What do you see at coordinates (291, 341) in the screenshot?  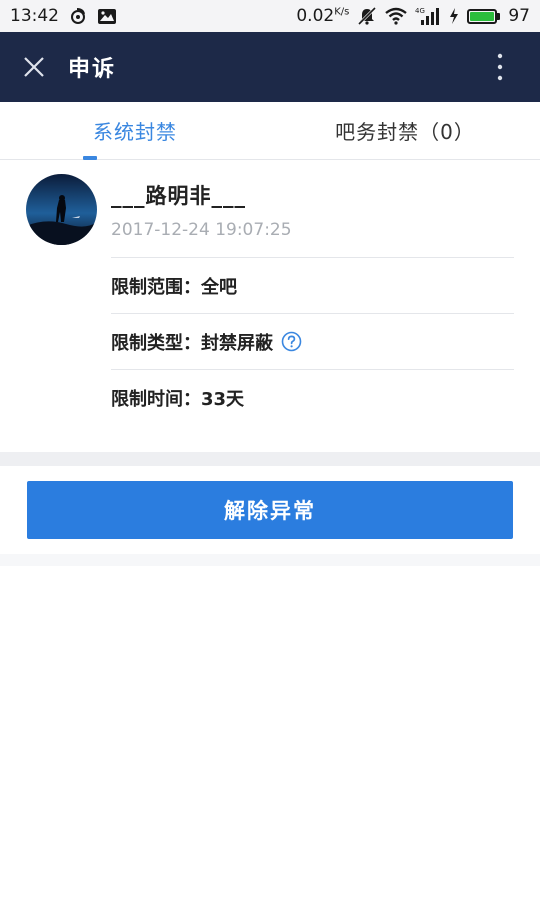 I see `help-icon` at bounding box center [291, 341].